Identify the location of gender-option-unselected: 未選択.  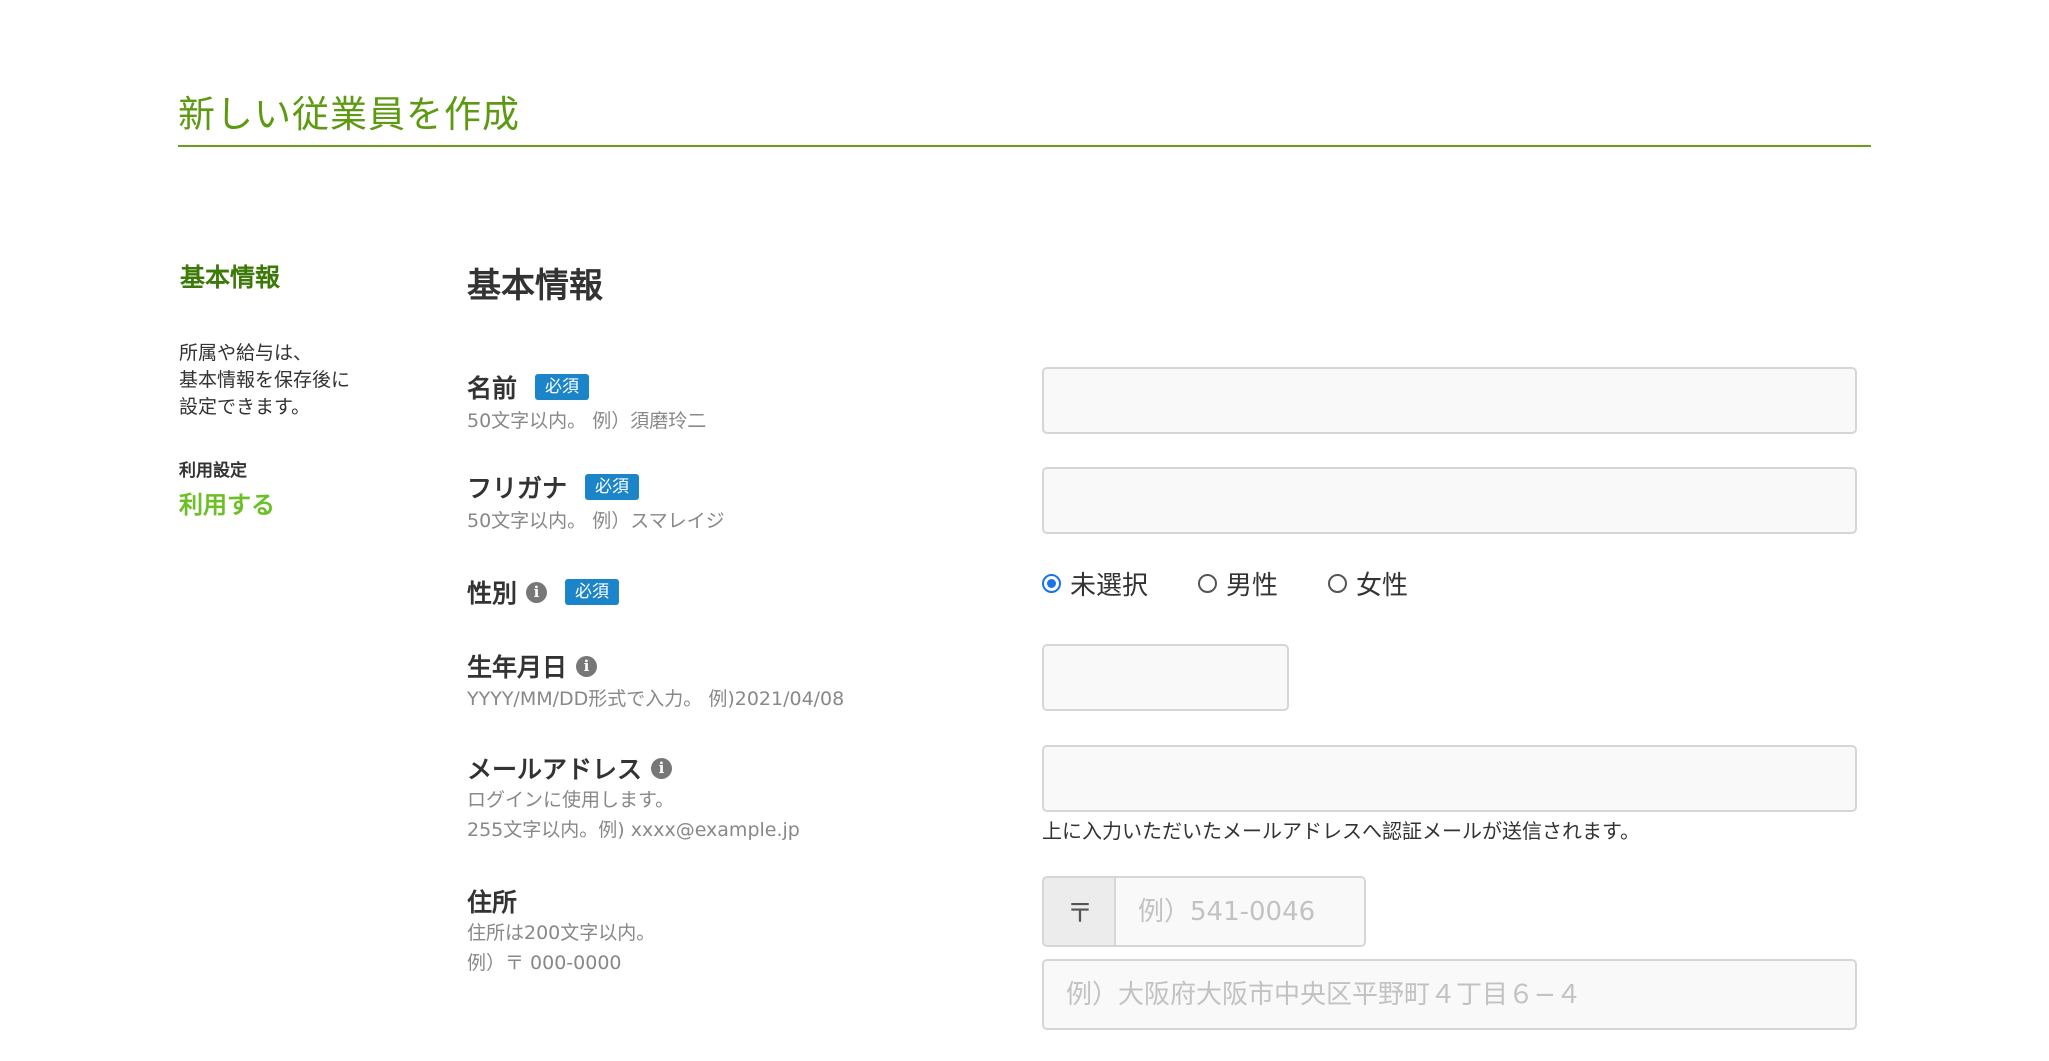
(1095, 583).